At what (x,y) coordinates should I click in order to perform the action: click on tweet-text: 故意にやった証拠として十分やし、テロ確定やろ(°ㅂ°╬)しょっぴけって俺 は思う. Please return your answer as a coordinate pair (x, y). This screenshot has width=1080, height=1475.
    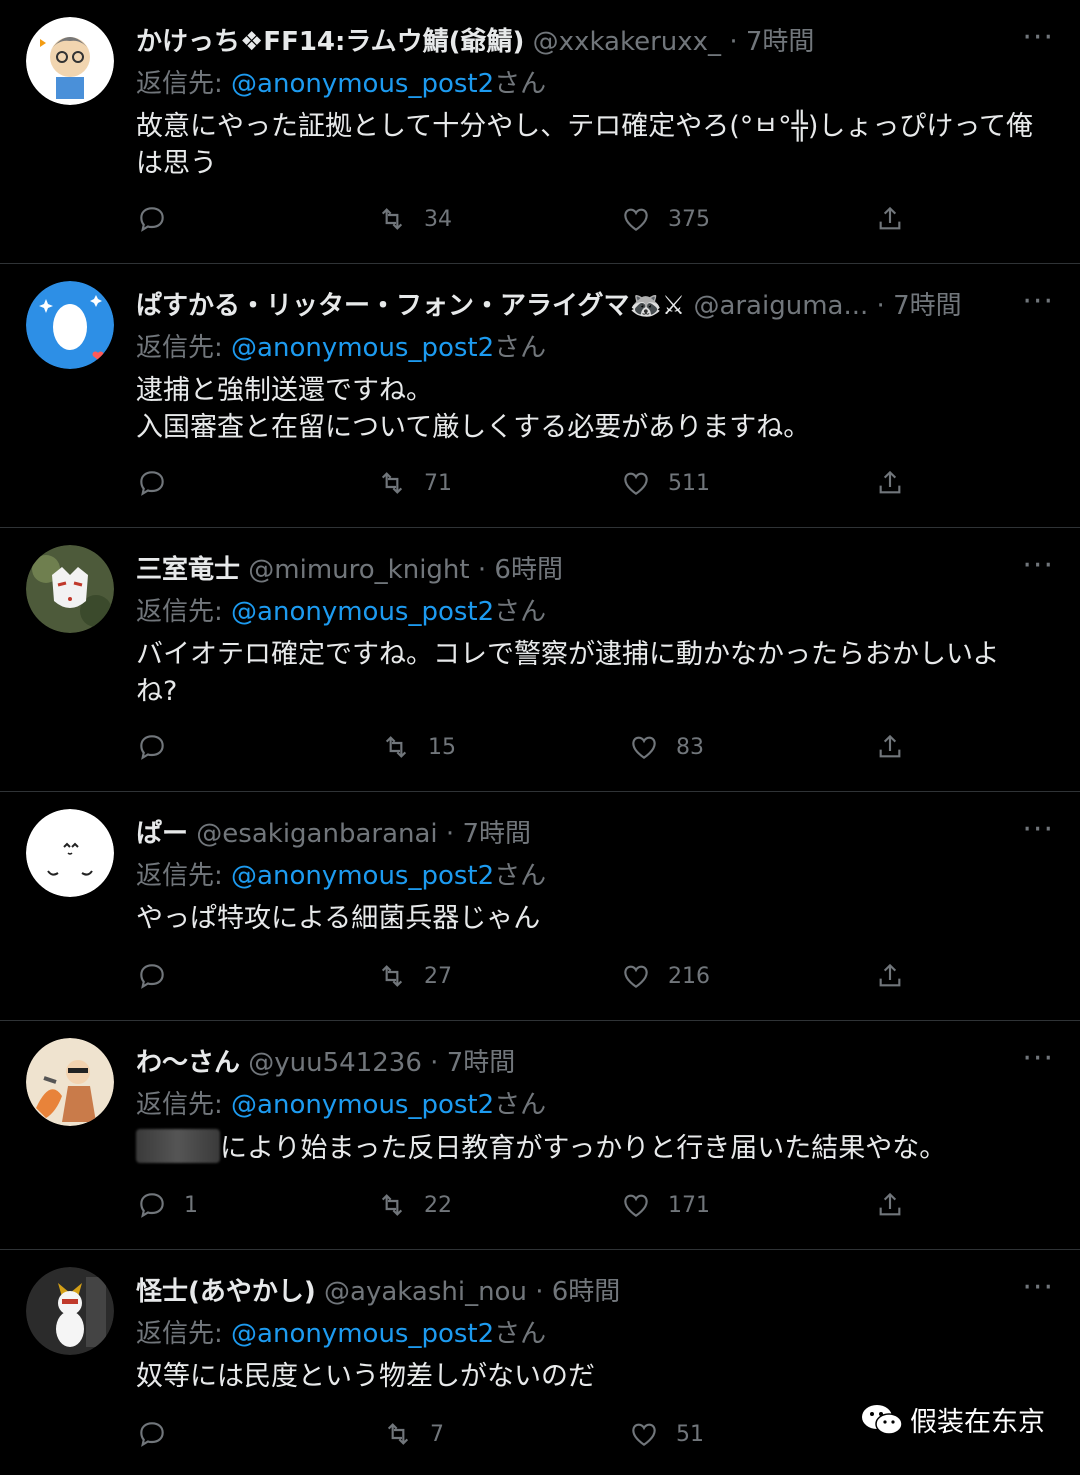
    Looking at the image, I should click on (590, 145).